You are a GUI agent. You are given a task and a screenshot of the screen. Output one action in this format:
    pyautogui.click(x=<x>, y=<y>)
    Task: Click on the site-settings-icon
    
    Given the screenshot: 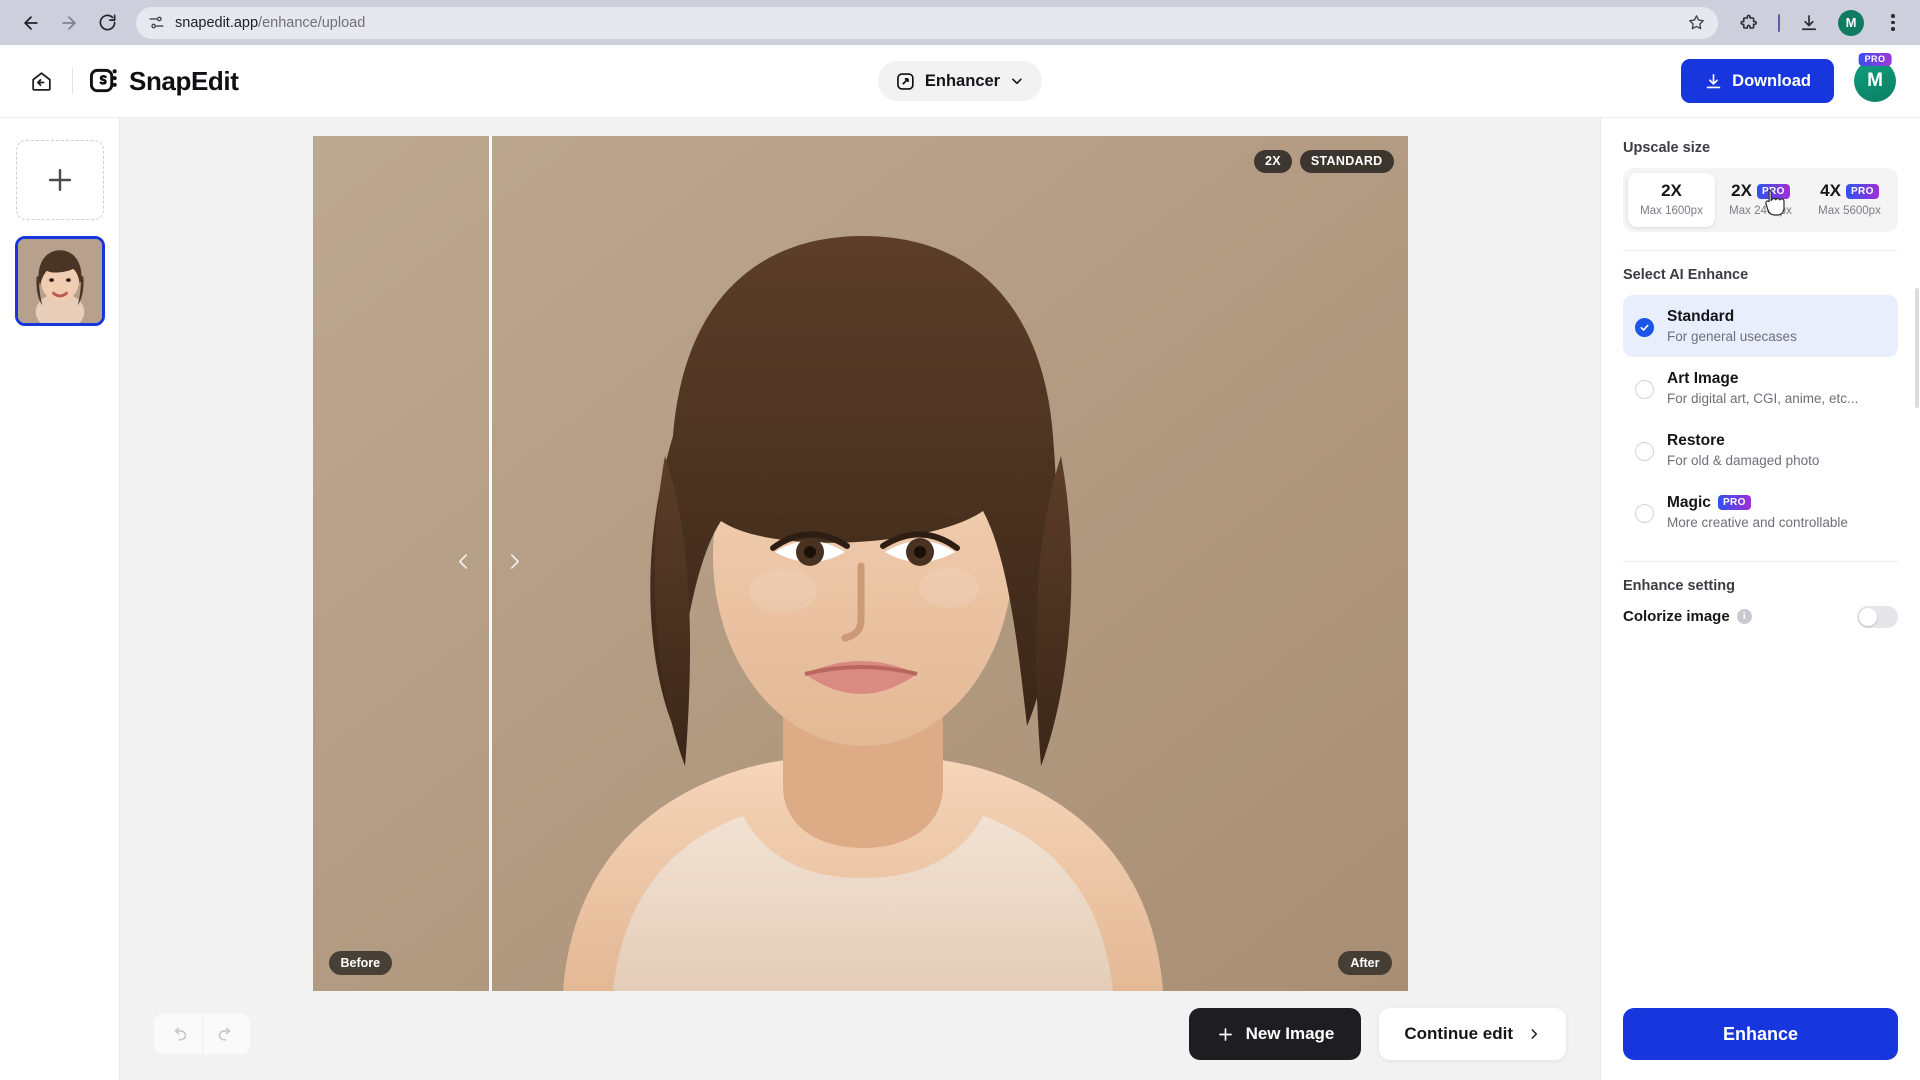 What is the action you would take?
    pyautogui.click(x=156, y=22)
    